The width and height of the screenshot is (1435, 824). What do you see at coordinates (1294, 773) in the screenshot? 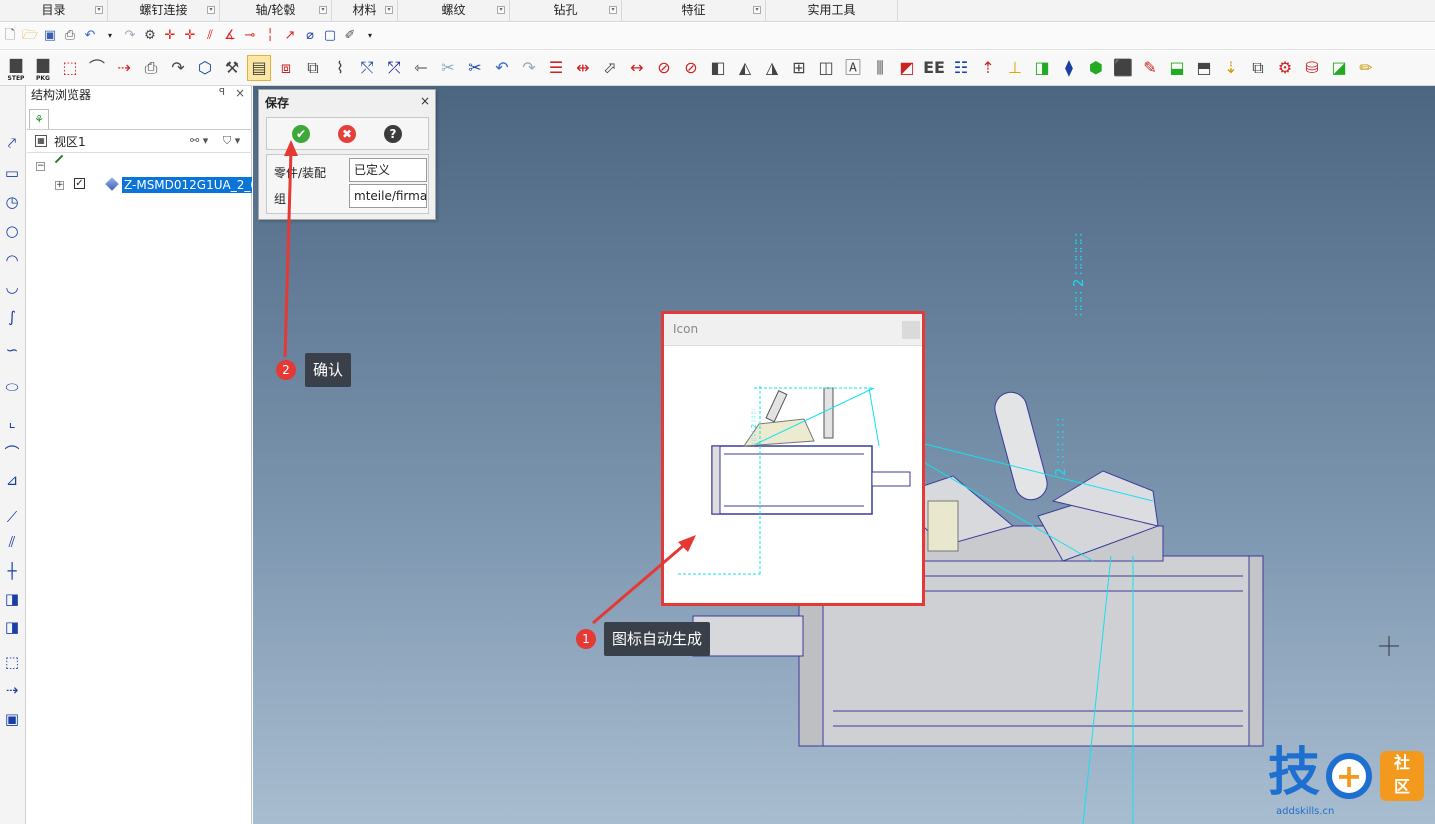
I see `watermark-main: 技` at bounding box center [1294, 773].